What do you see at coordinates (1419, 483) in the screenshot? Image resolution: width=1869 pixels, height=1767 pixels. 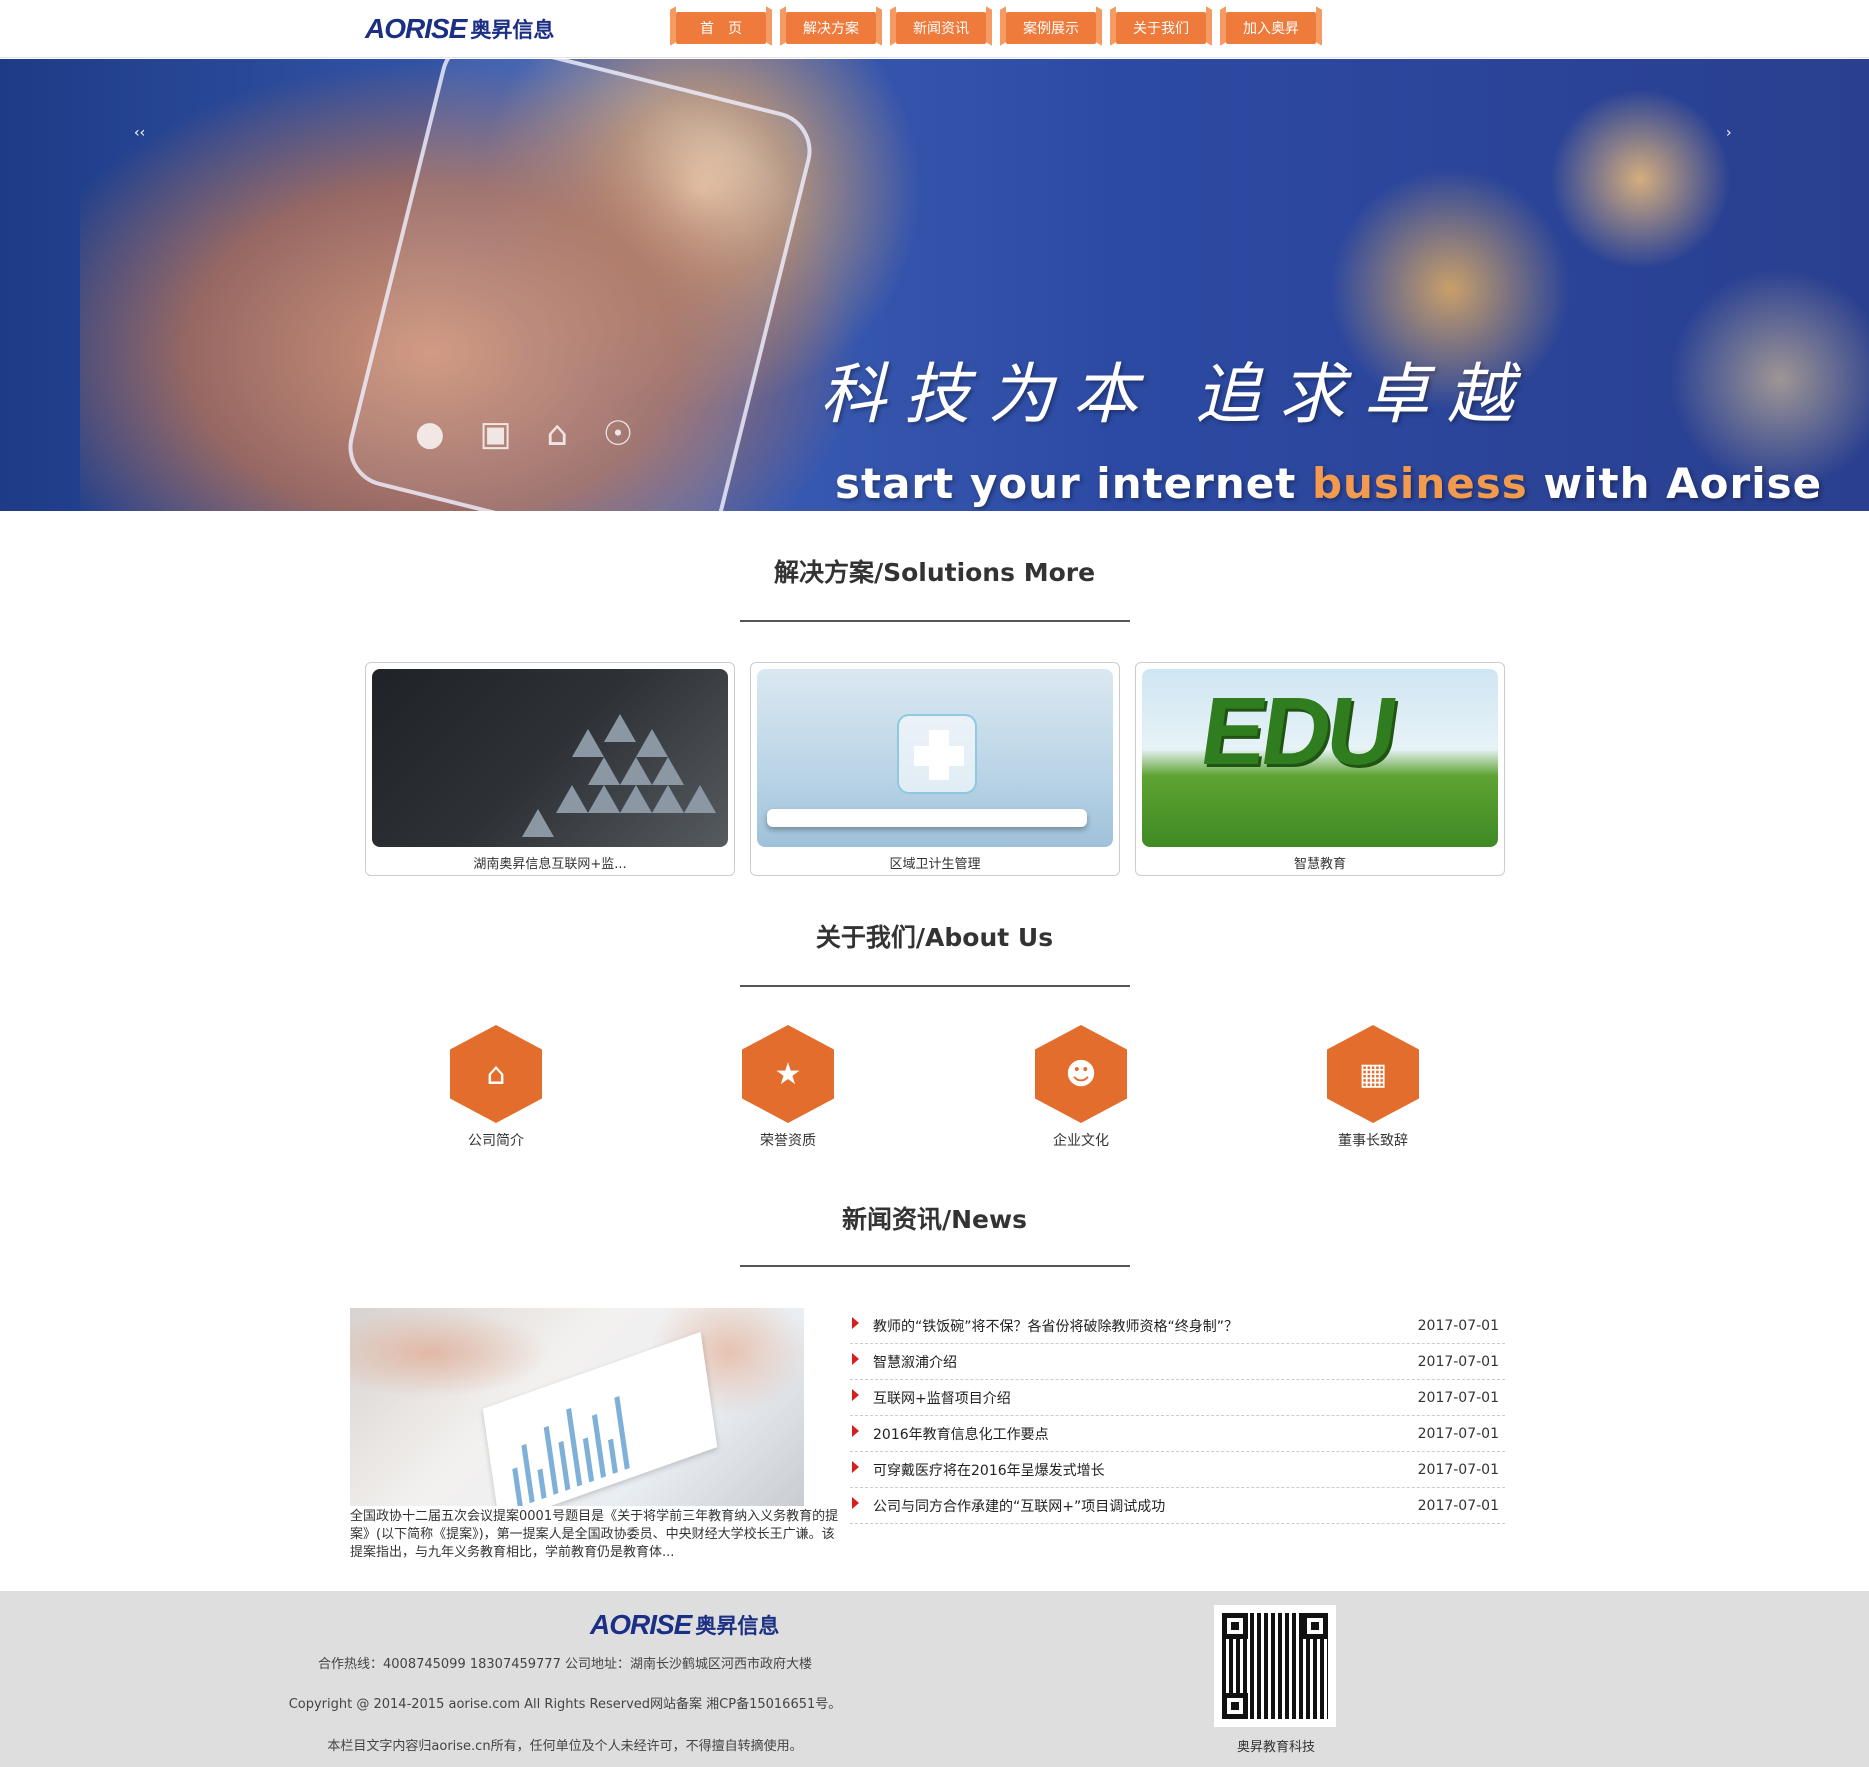 I see `slogan-en-highlight: business` at bounding box center [1419, 483].